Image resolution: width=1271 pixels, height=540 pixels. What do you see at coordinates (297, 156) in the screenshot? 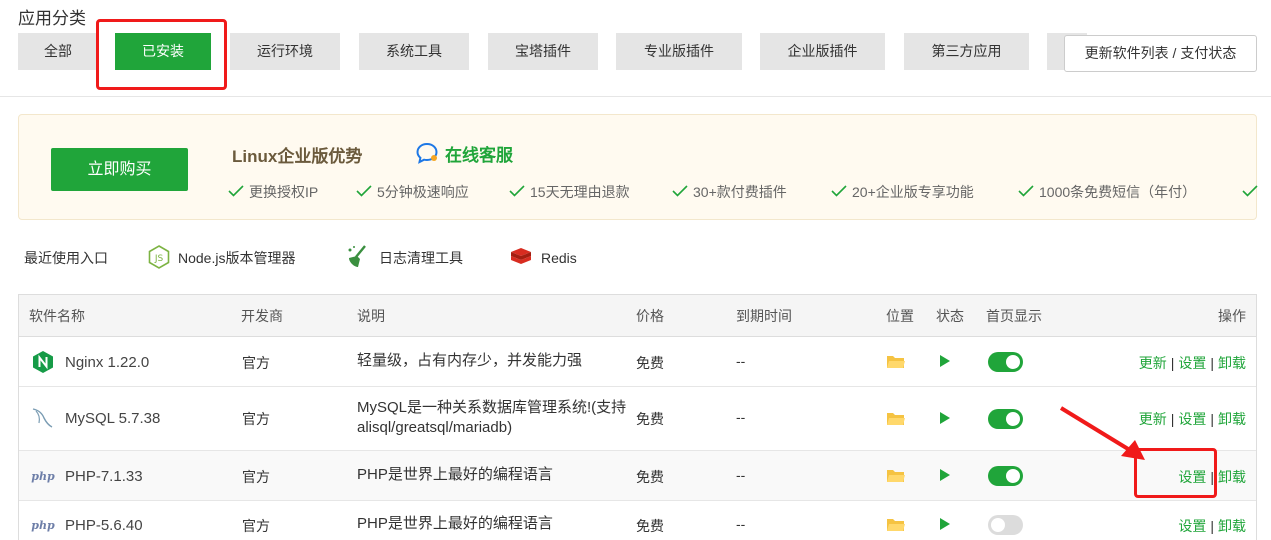
I see `promo-title: Linux企业版优势` at bounding box center [297, 156].